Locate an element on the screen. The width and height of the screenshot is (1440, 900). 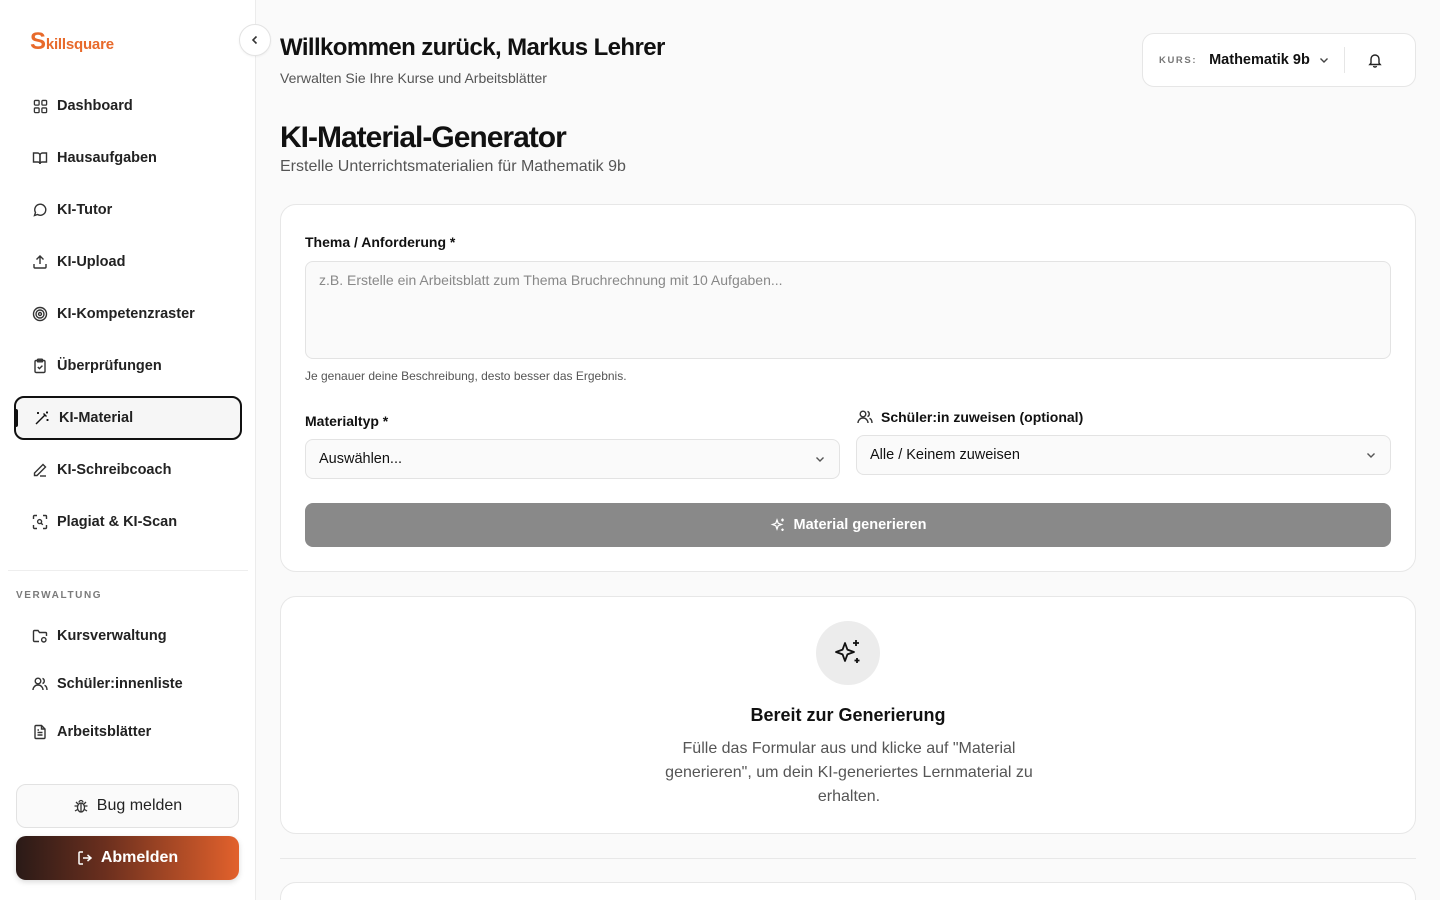
sidebar-item-arbeitsblaetter: Arbeitsblätter is located at coordinates (128, 732).